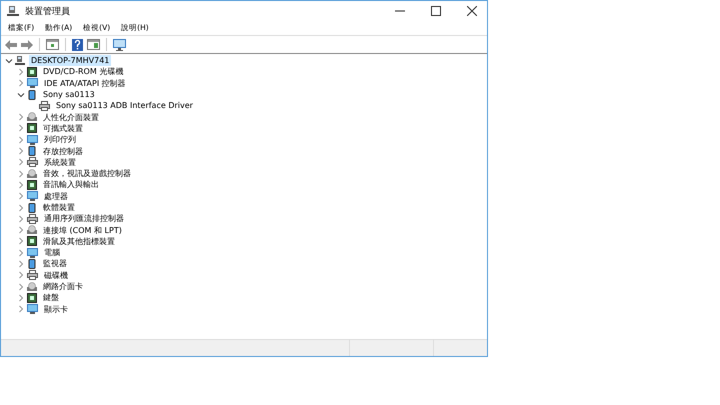 The width and height of the screenshot is (720, 405). I want to click on tree-item: Sony sa0113 ADB Interface Driver, so click(124, 106).